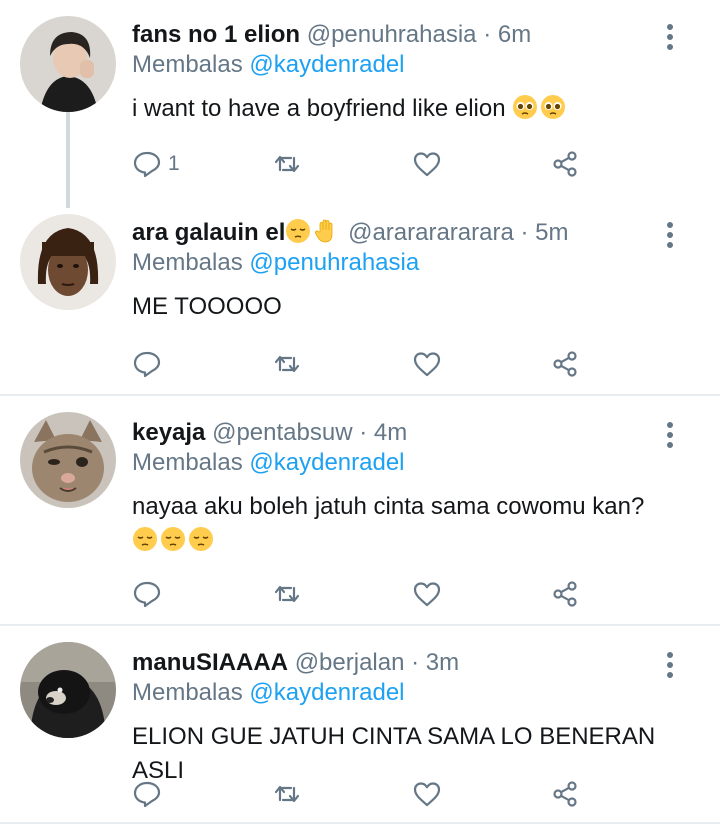 The height and width of the screenshot is (826, 720). I want to click on tweet-actions: 1, so click(362, 164).